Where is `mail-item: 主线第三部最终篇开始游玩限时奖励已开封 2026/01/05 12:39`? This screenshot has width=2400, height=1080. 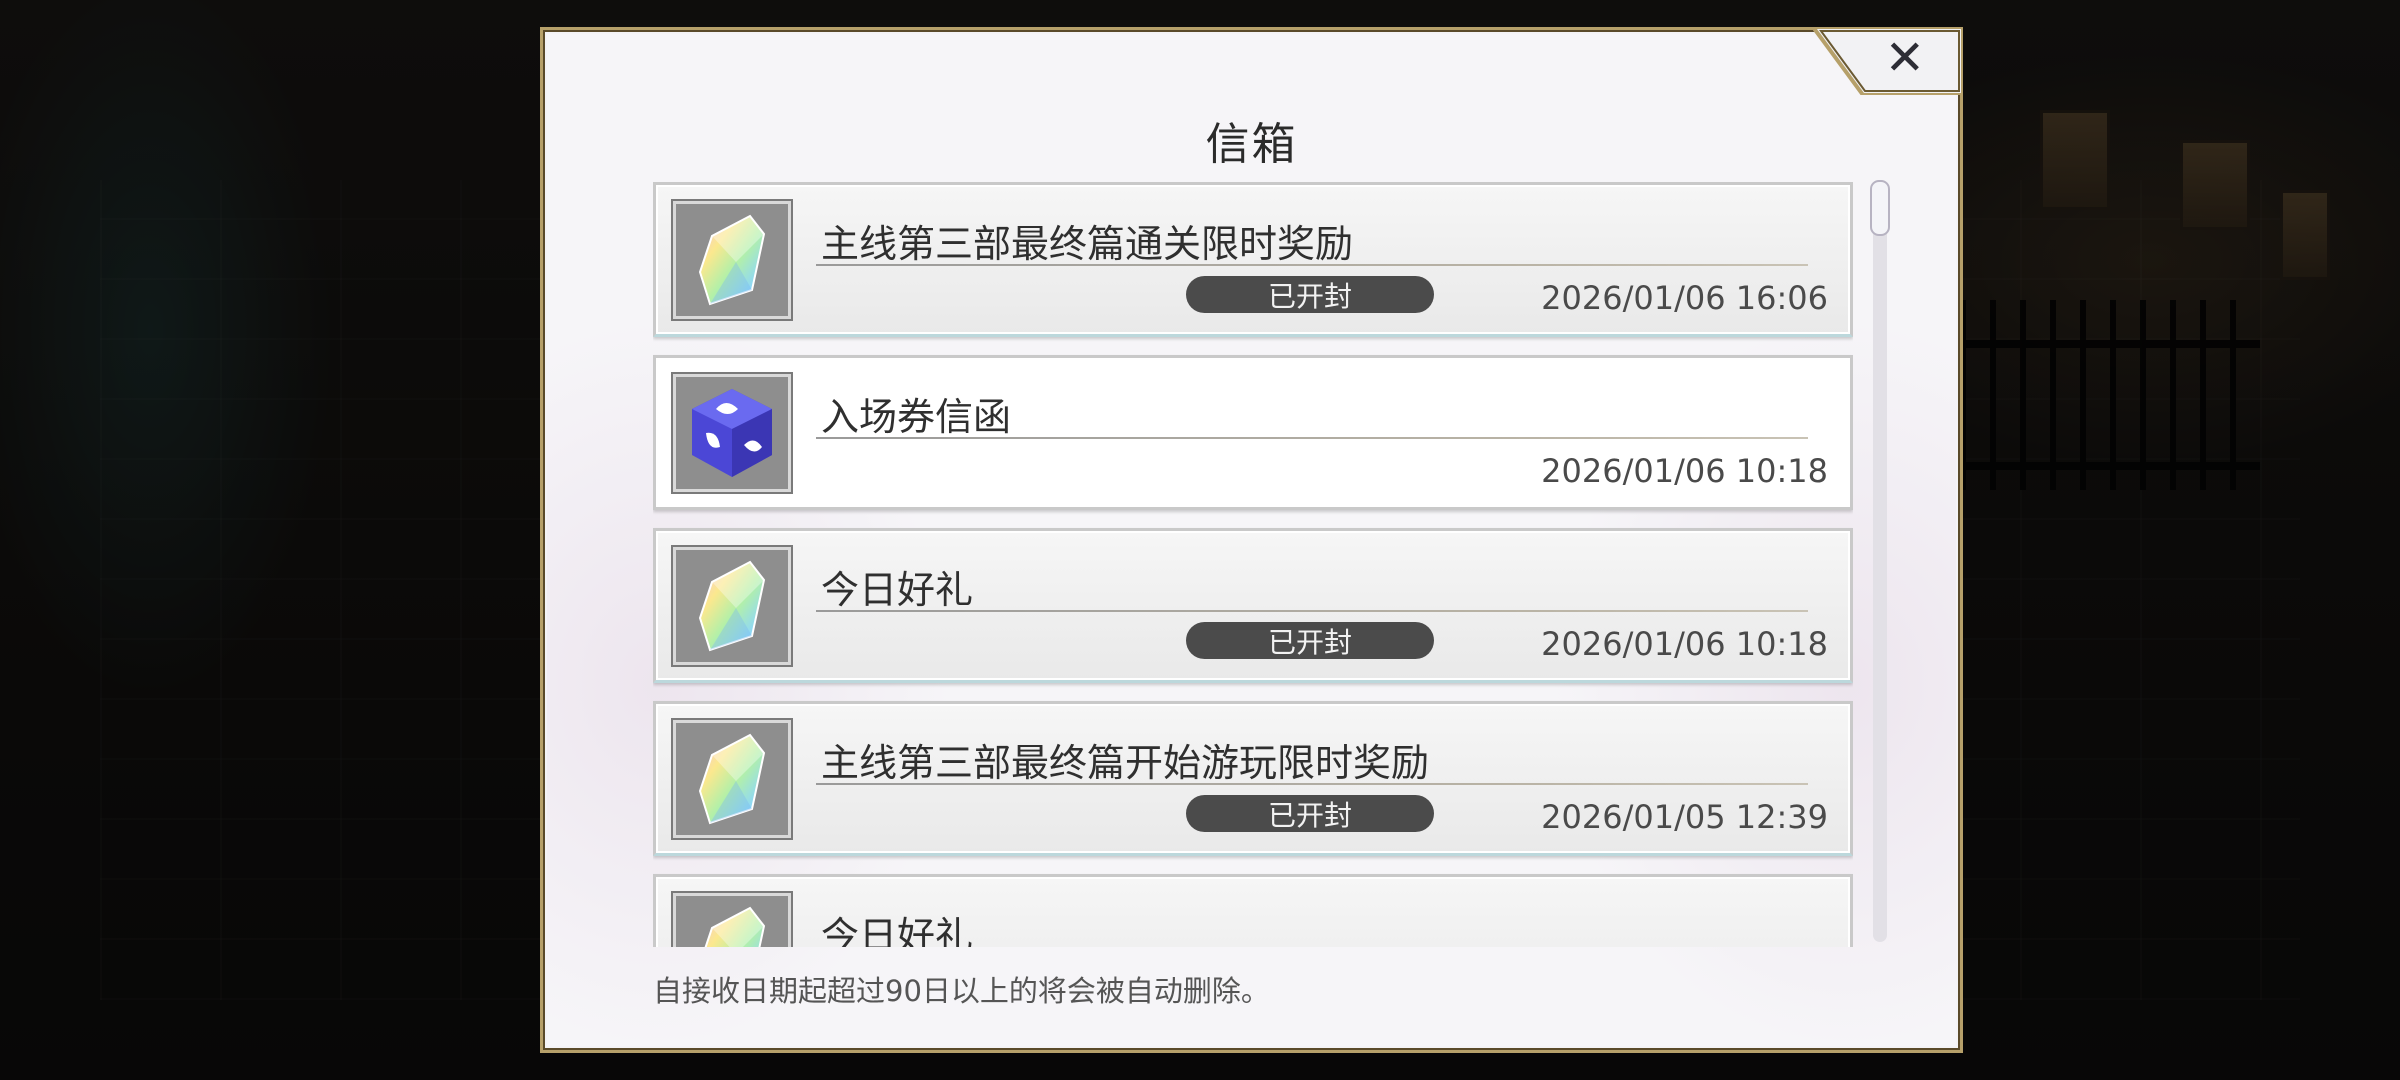 mail-item: 主线第三部最终篇开始游玩限时奖励已开封 2026/01/05 12:39 is located at coordinates (1253, 778).